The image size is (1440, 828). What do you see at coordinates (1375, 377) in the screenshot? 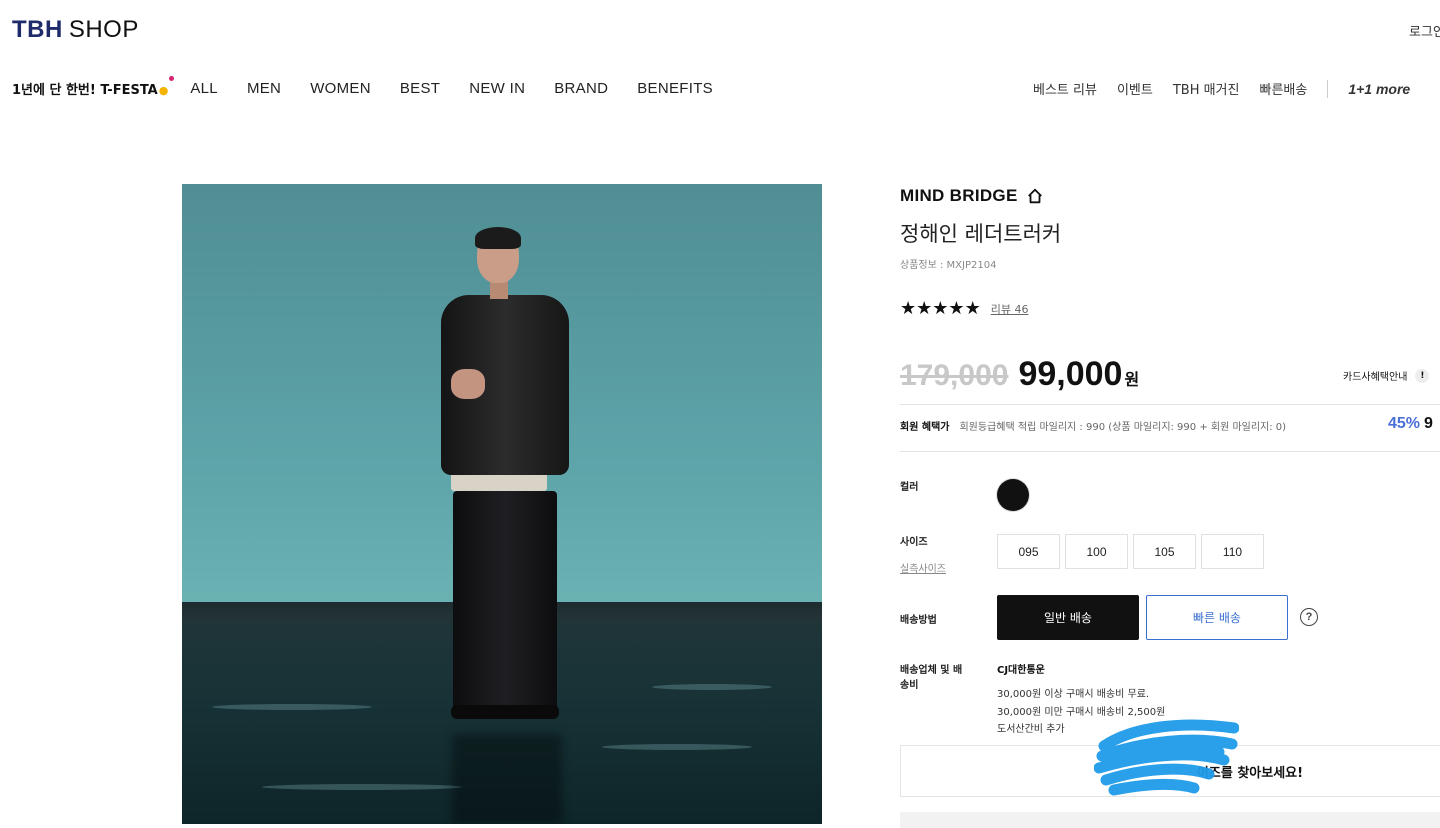
I see `card-benefit-label: 카드사혜택안내` at bounding box center [1375, 377].